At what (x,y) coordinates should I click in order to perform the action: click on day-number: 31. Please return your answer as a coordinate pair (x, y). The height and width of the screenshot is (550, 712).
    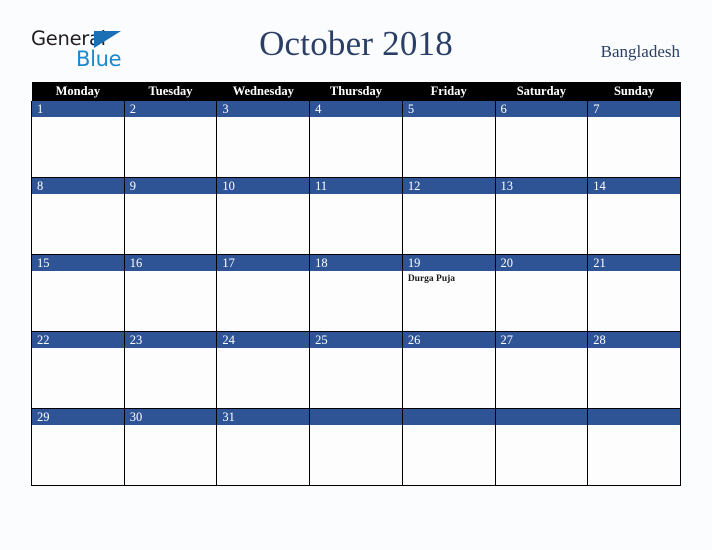
    Looking at the image, I should click on (263, 417).